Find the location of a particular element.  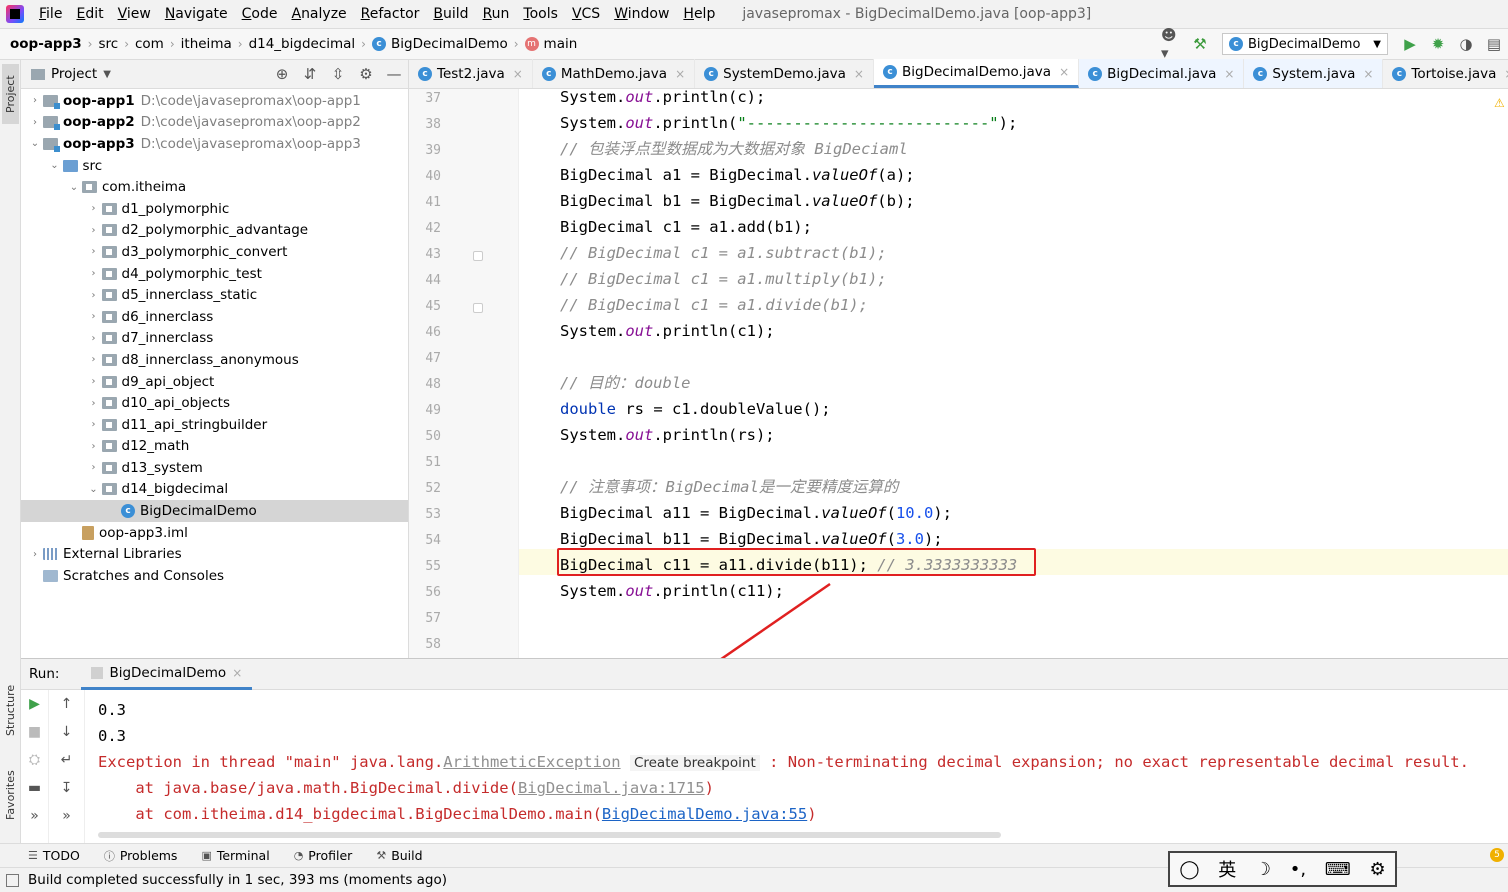

create-breakpoint-tooltip: Create breakpoint is located at coordinates (694, 763).